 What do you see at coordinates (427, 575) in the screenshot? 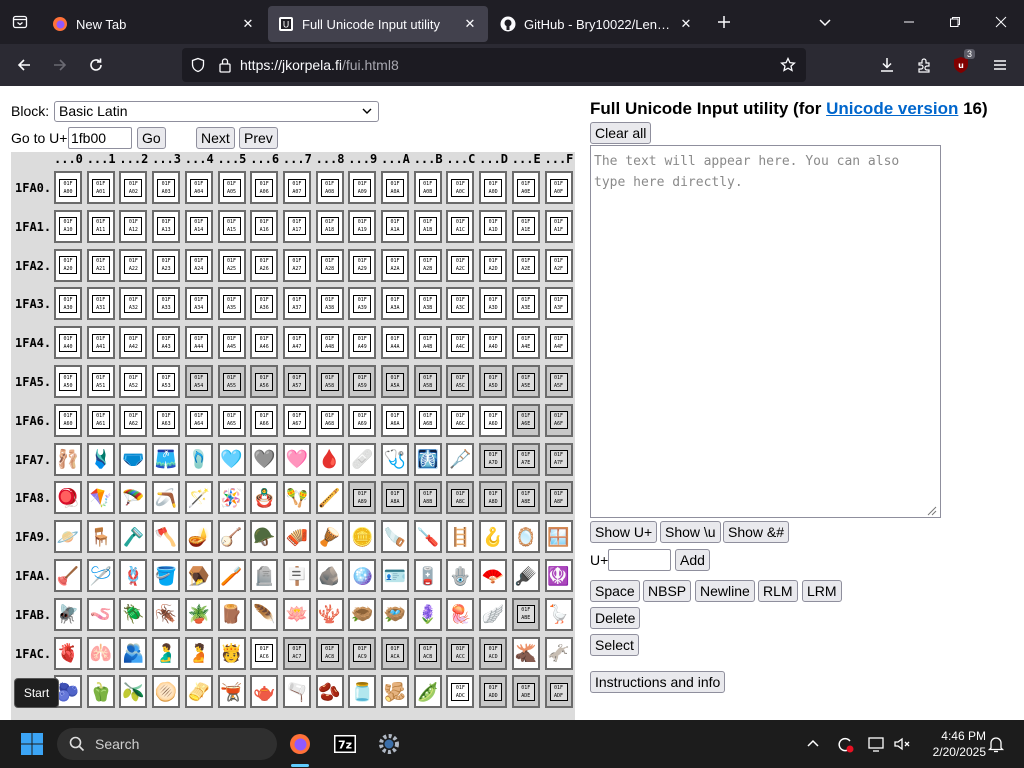
I see `character-cell: 🪫` at bounding box center [427, 575].